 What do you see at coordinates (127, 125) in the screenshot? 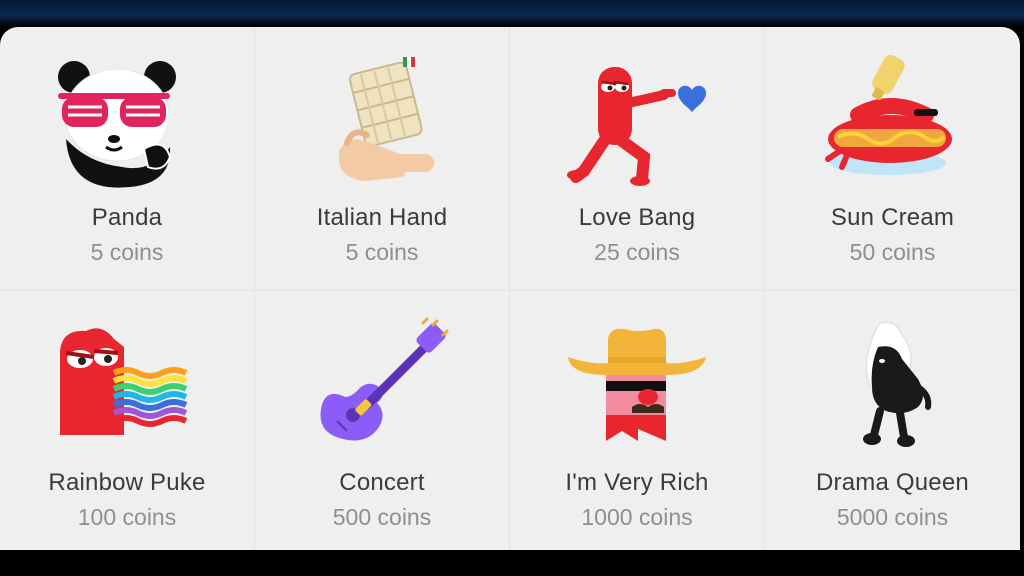
I see `panda-icon` at bounding box center [127, 125].